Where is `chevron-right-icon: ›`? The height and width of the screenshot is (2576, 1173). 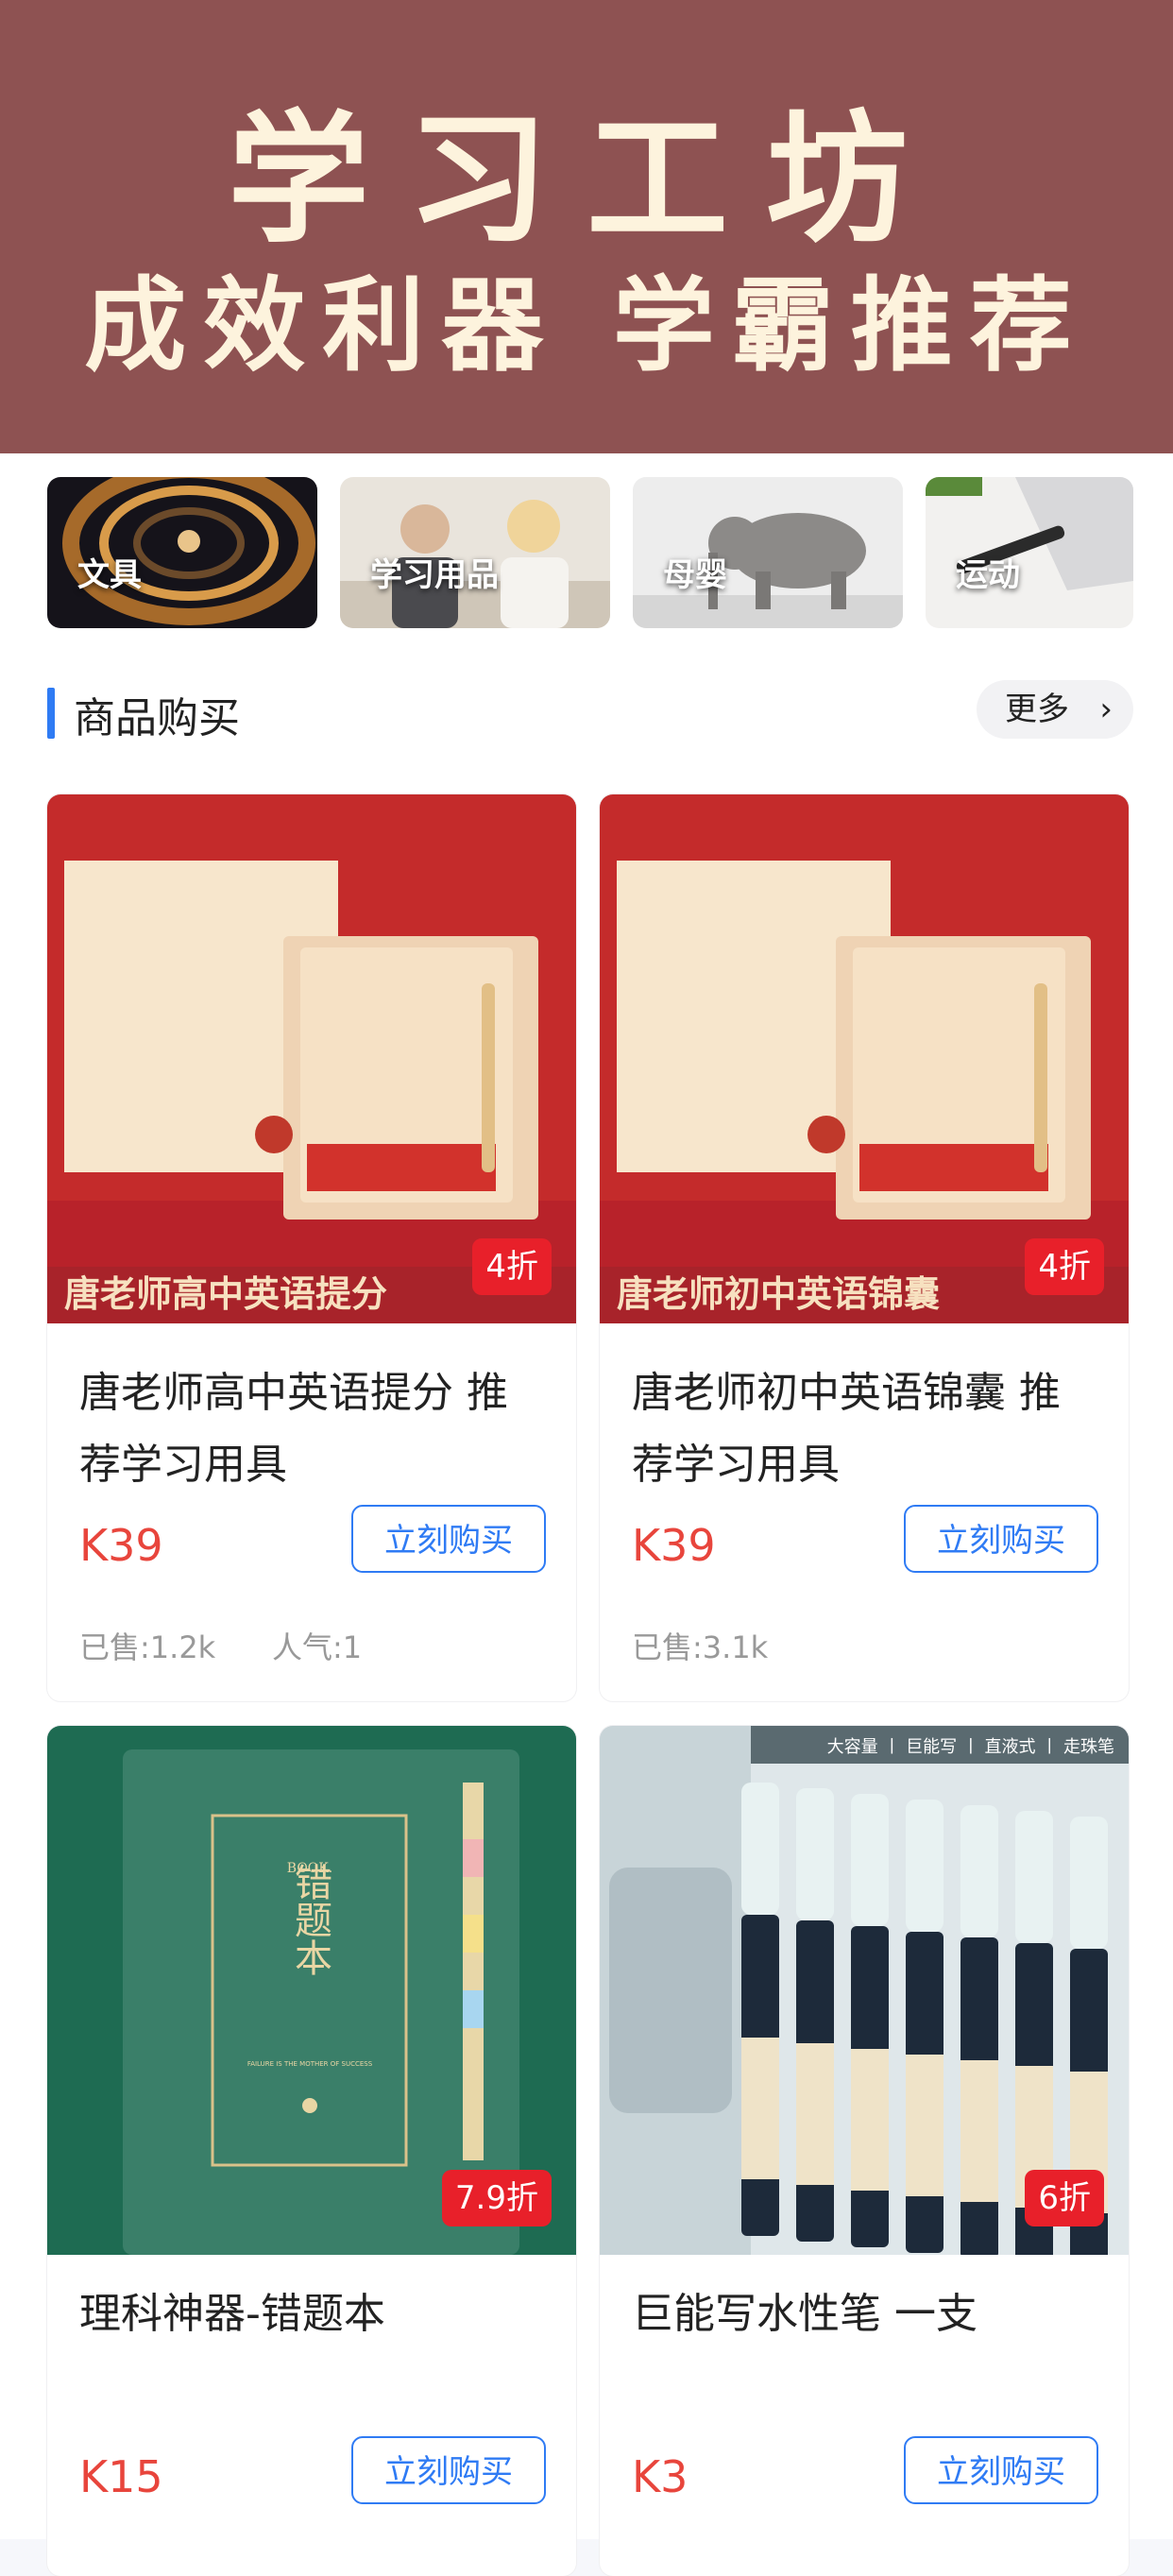
chevron-right-icon: › is located at coordinates (1106, 710).